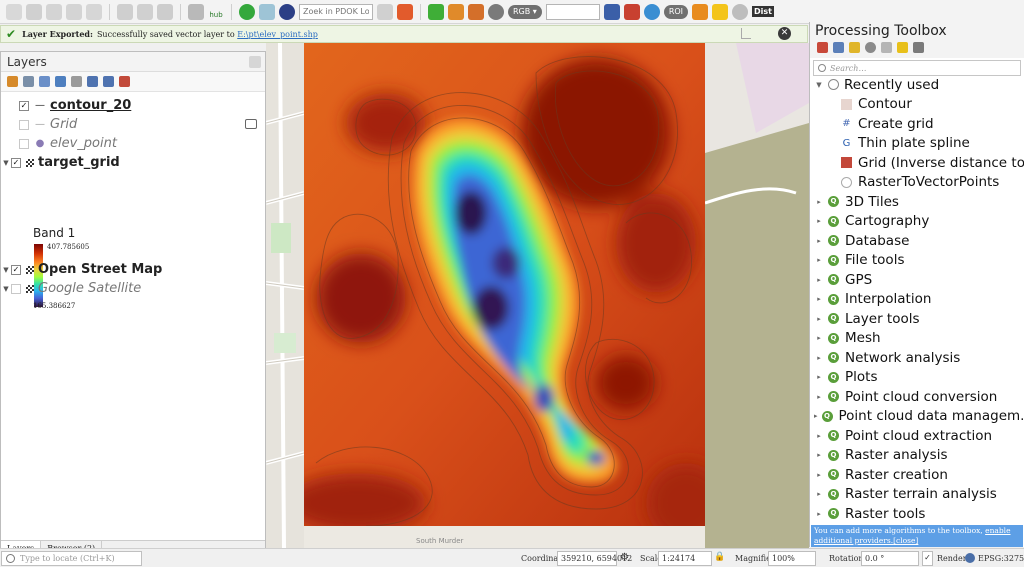 The image size is (1024, 567). I want to click on toolbox-group: ▸ Q Point cloud extraction, so click(917, 436).